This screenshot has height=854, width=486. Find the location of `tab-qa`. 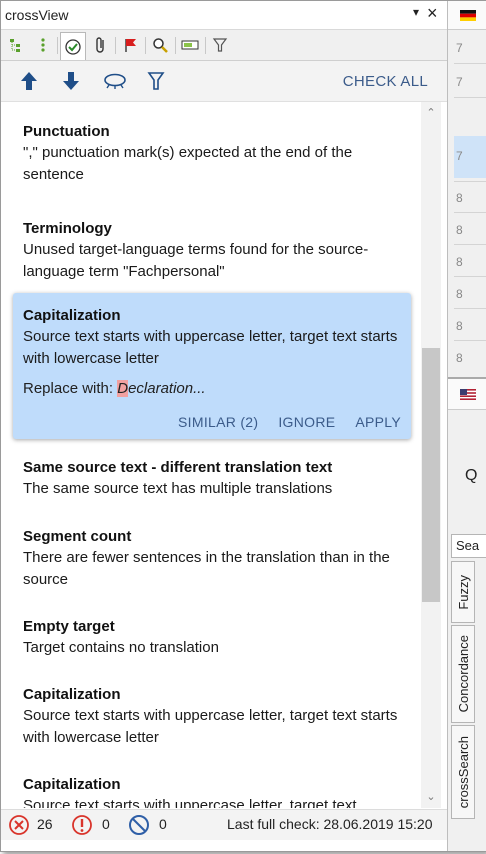

tab-qa is located at coordinates (73, 46).